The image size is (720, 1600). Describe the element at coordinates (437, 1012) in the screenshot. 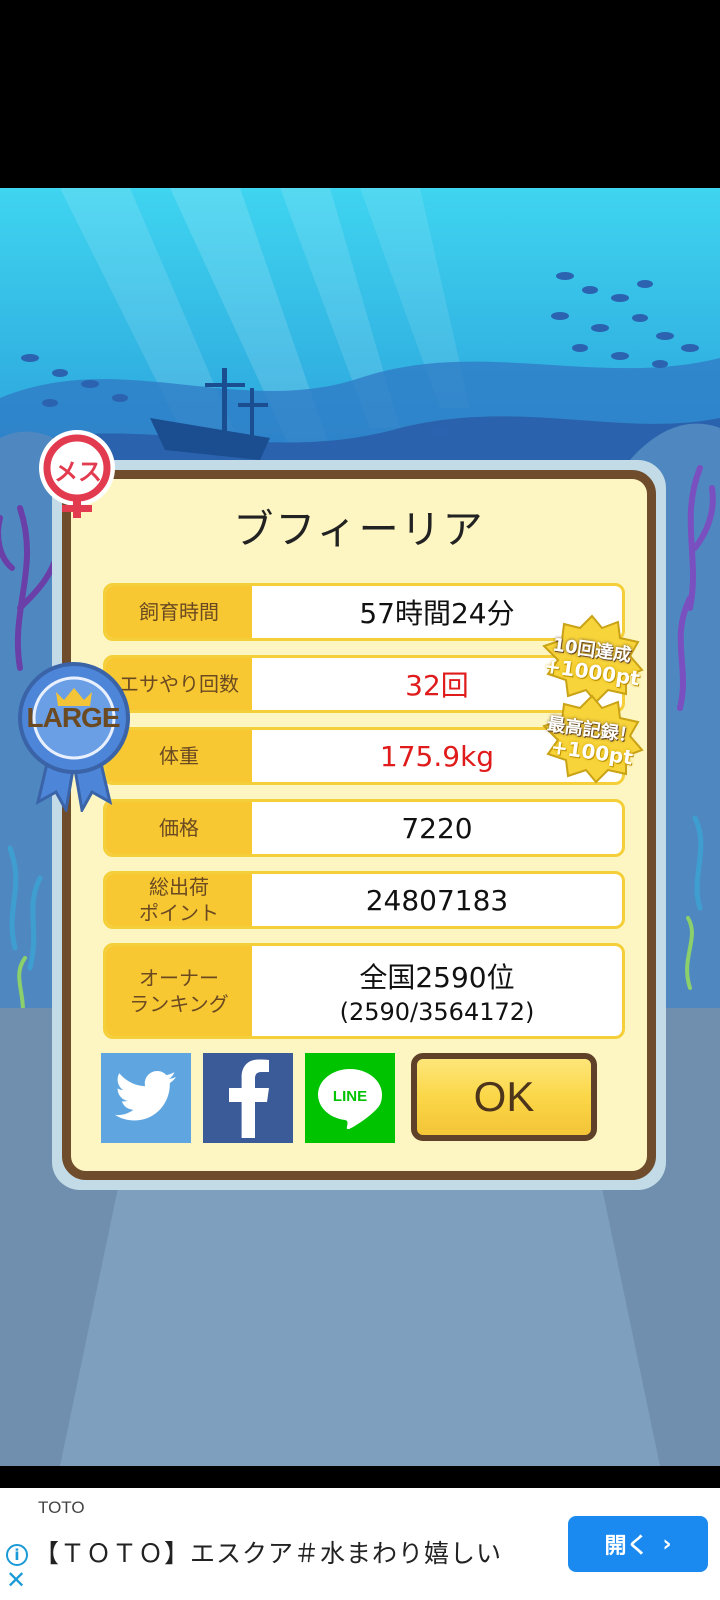

I see `ranking-detail: (2590/3564172)` at that location.